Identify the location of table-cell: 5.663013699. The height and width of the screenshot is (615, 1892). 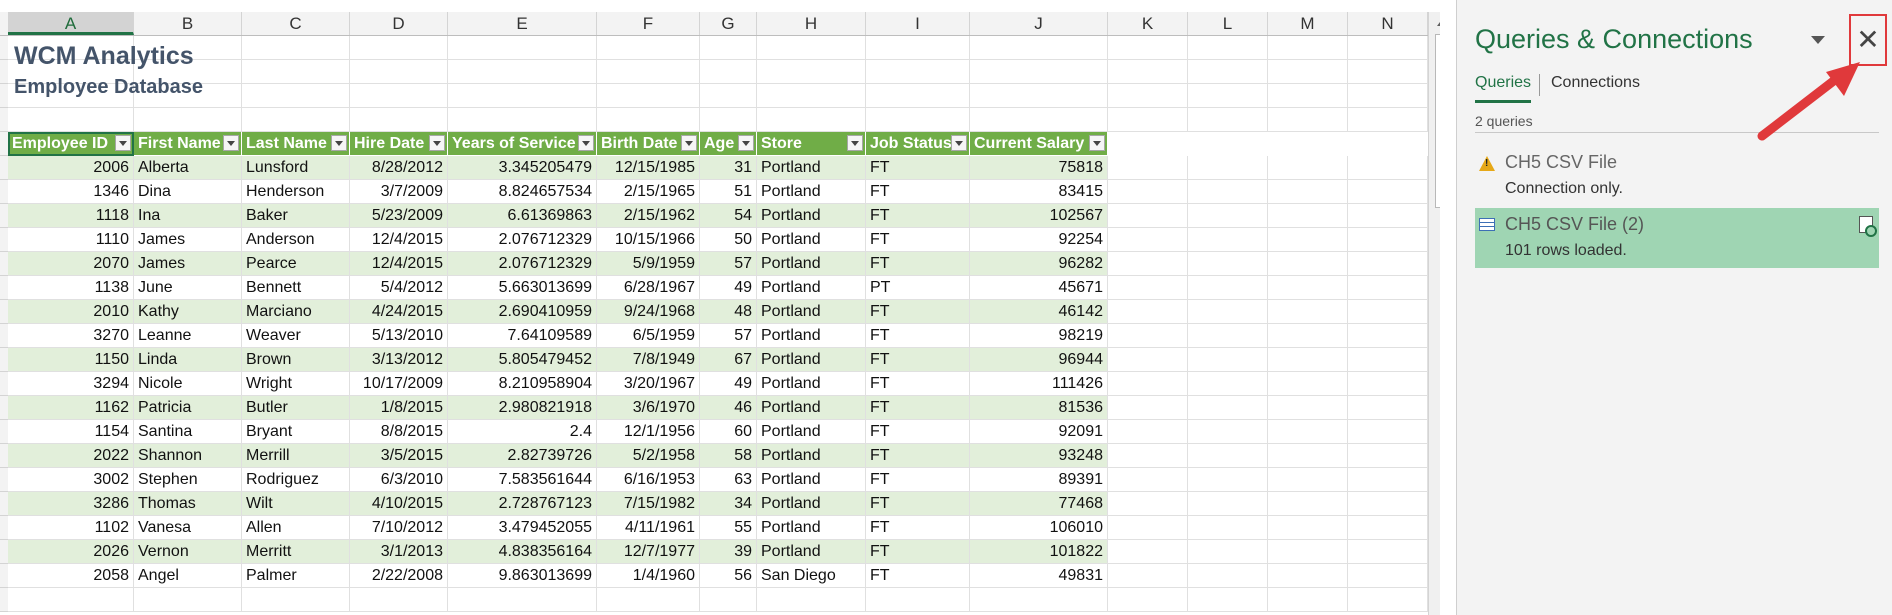
(522, 288).